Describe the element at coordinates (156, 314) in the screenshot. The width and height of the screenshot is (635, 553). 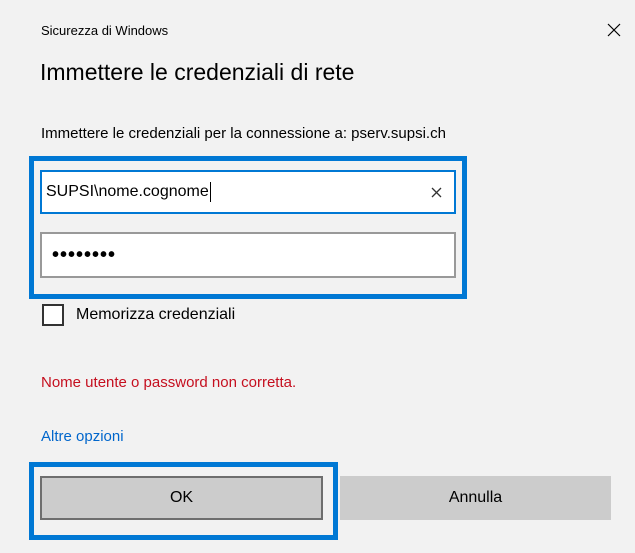
I see `remember-credentials-label: Memorizza credenziali` at that location.